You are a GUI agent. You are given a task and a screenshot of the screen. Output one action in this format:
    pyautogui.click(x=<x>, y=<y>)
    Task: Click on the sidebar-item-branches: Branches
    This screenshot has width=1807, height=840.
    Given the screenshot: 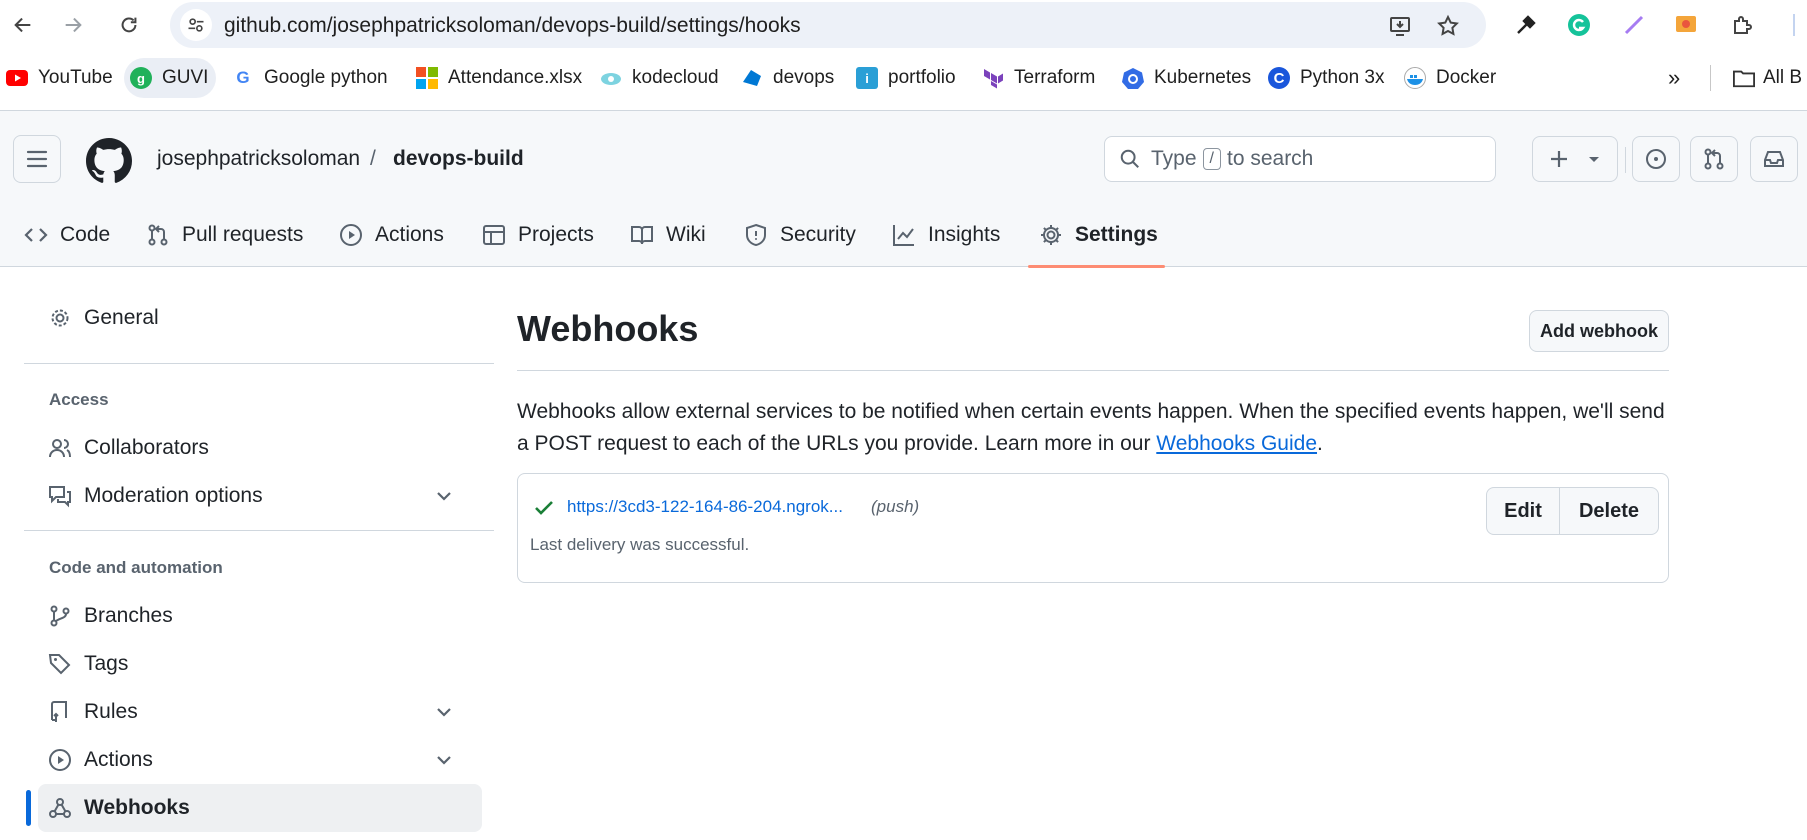 What is the action you would take?
    pyautogui.click(x=110, y=616)
    